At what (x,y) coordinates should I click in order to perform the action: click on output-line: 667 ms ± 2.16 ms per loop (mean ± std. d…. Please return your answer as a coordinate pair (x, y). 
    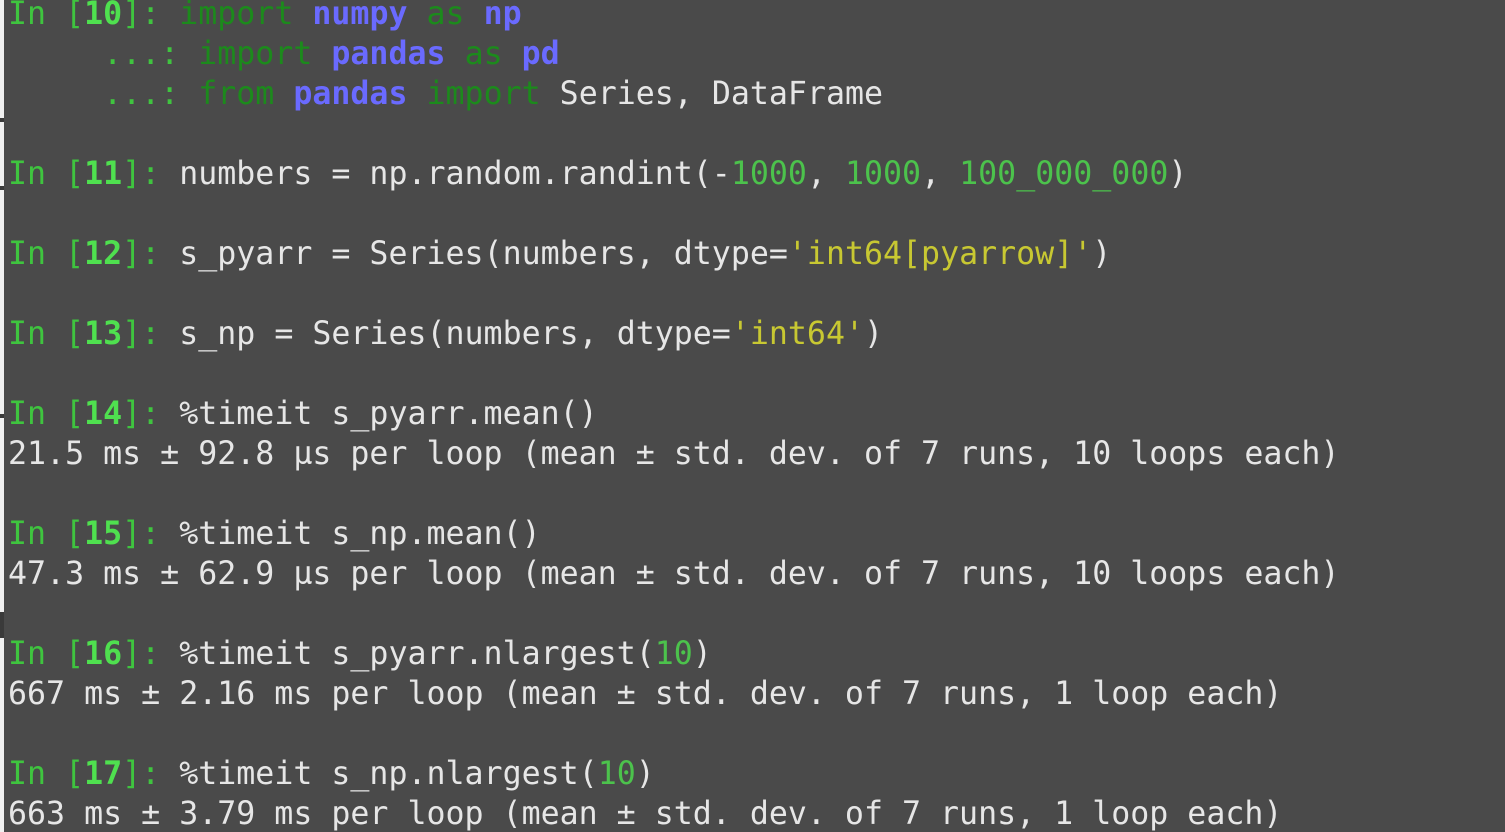
    Looking at the image, I should click on (645, 694).